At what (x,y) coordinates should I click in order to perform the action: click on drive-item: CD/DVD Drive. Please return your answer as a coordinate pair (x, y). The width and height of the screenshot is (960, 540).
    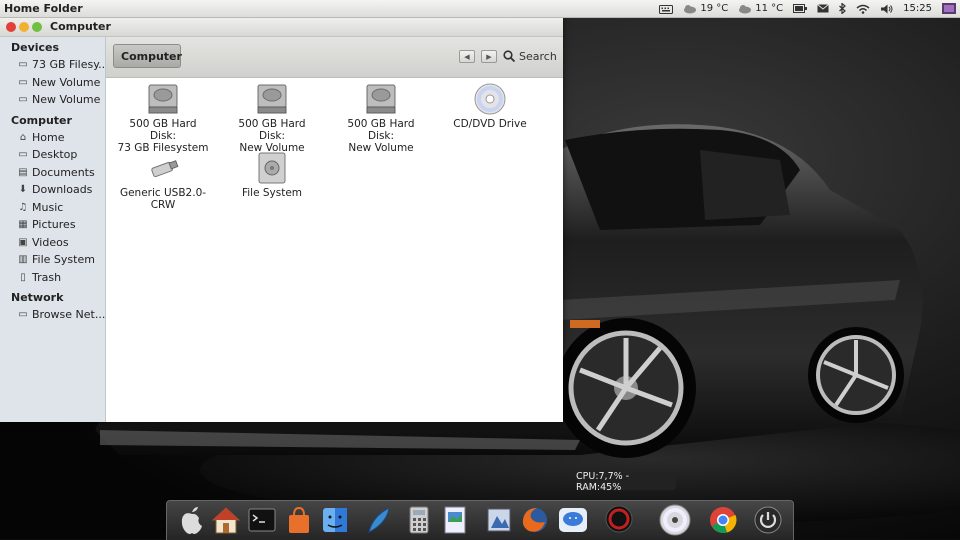
    Looking at the image, I should click on (490, 106).